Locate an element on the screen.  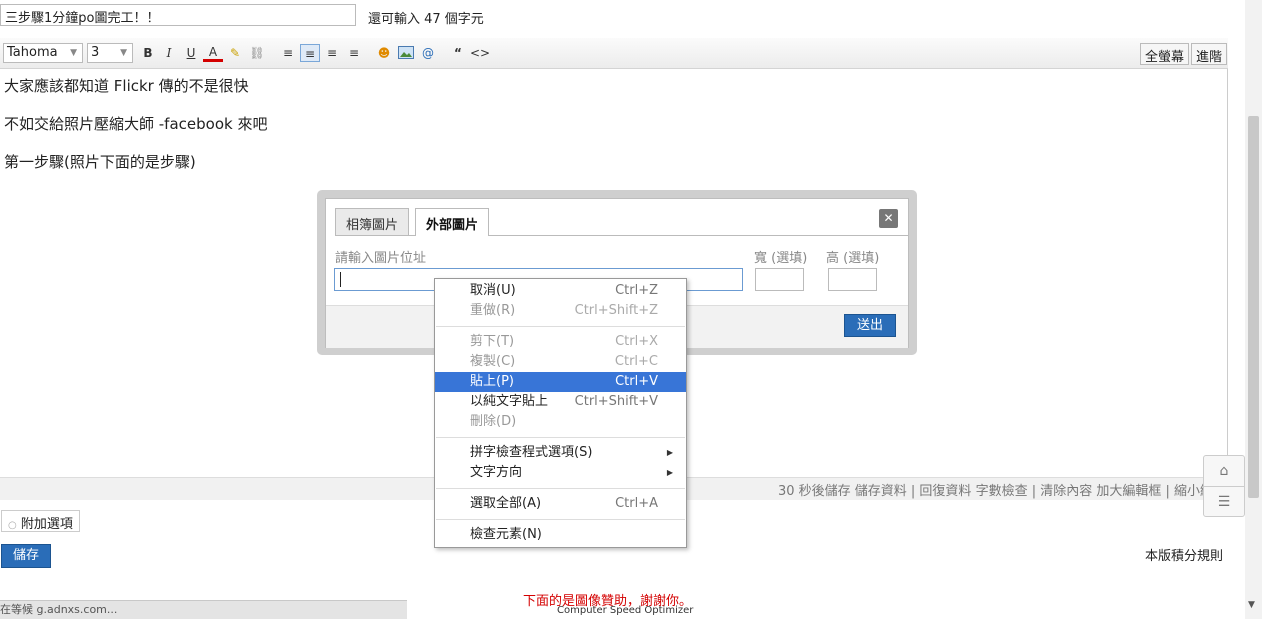
font-color-button: A is located at coordinates (213, 53).